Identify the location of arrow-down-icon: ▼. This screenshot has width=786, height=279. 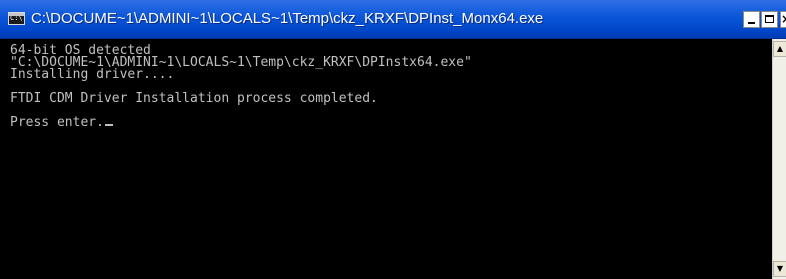
(780, 268).